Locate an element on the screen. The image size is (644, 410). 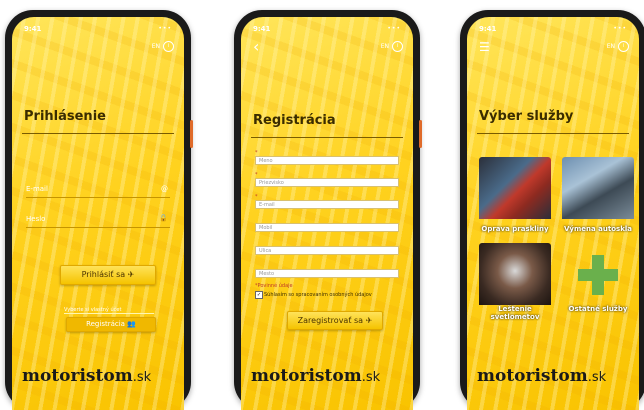
other-services-image is located at coordinates (598, 274).